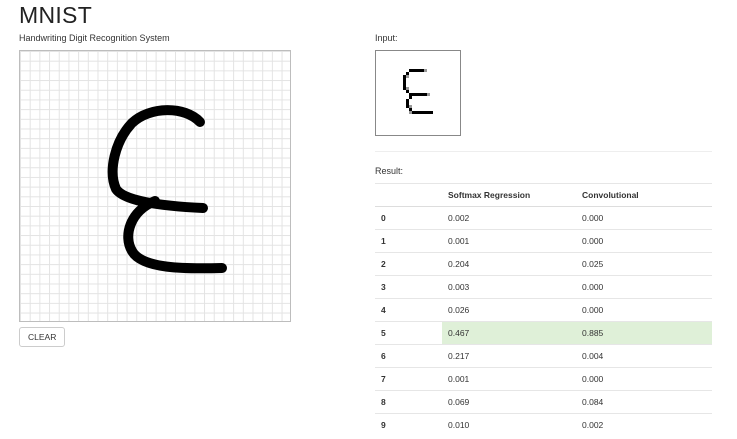 This screenshot has width=737, height=439. I want to click on digit-cell: 9, so click(408, 424).